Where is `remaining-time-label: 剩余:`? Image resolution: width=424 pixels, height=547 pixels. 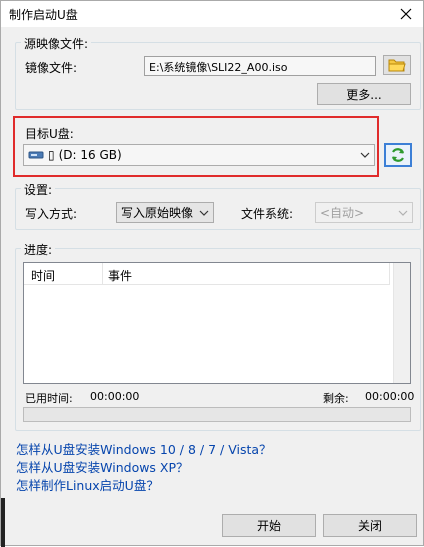
remaining-time-label: 剩余: is located at coordinates (336, 398).